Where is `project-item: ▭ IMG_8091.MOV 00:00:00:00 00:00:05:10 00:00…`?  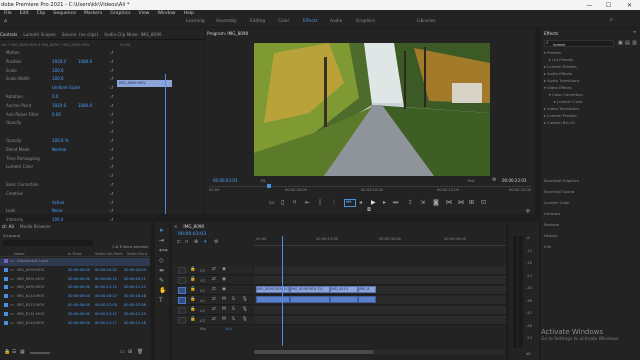
project-item: ▭ IMG_8091.MOV 00:00:00:00 00:00:05:10 00:00… is located at coordinates (75, 280).